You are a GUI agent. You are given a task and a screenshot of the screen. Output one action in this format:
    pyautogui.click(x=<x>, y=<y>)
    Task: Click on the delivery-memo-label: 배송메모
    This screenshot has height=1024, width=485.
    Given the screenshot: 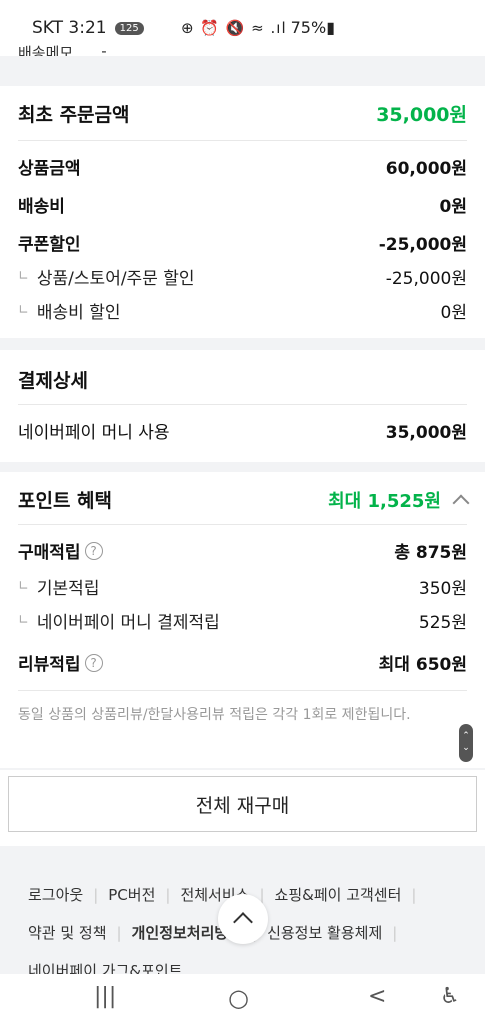 What is the action you would take?
    pyautogui.click(x=46, y=50)
    